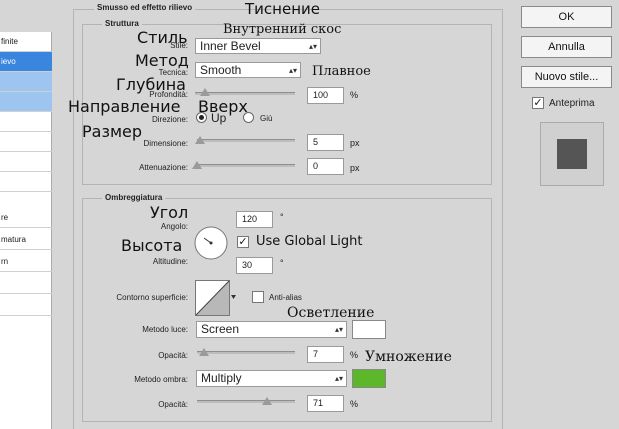 The image size is (619, 429). Describe the element at coordinates (170, 261) in the screenshot. I see `altitude-label: Altitudine:` at that location.